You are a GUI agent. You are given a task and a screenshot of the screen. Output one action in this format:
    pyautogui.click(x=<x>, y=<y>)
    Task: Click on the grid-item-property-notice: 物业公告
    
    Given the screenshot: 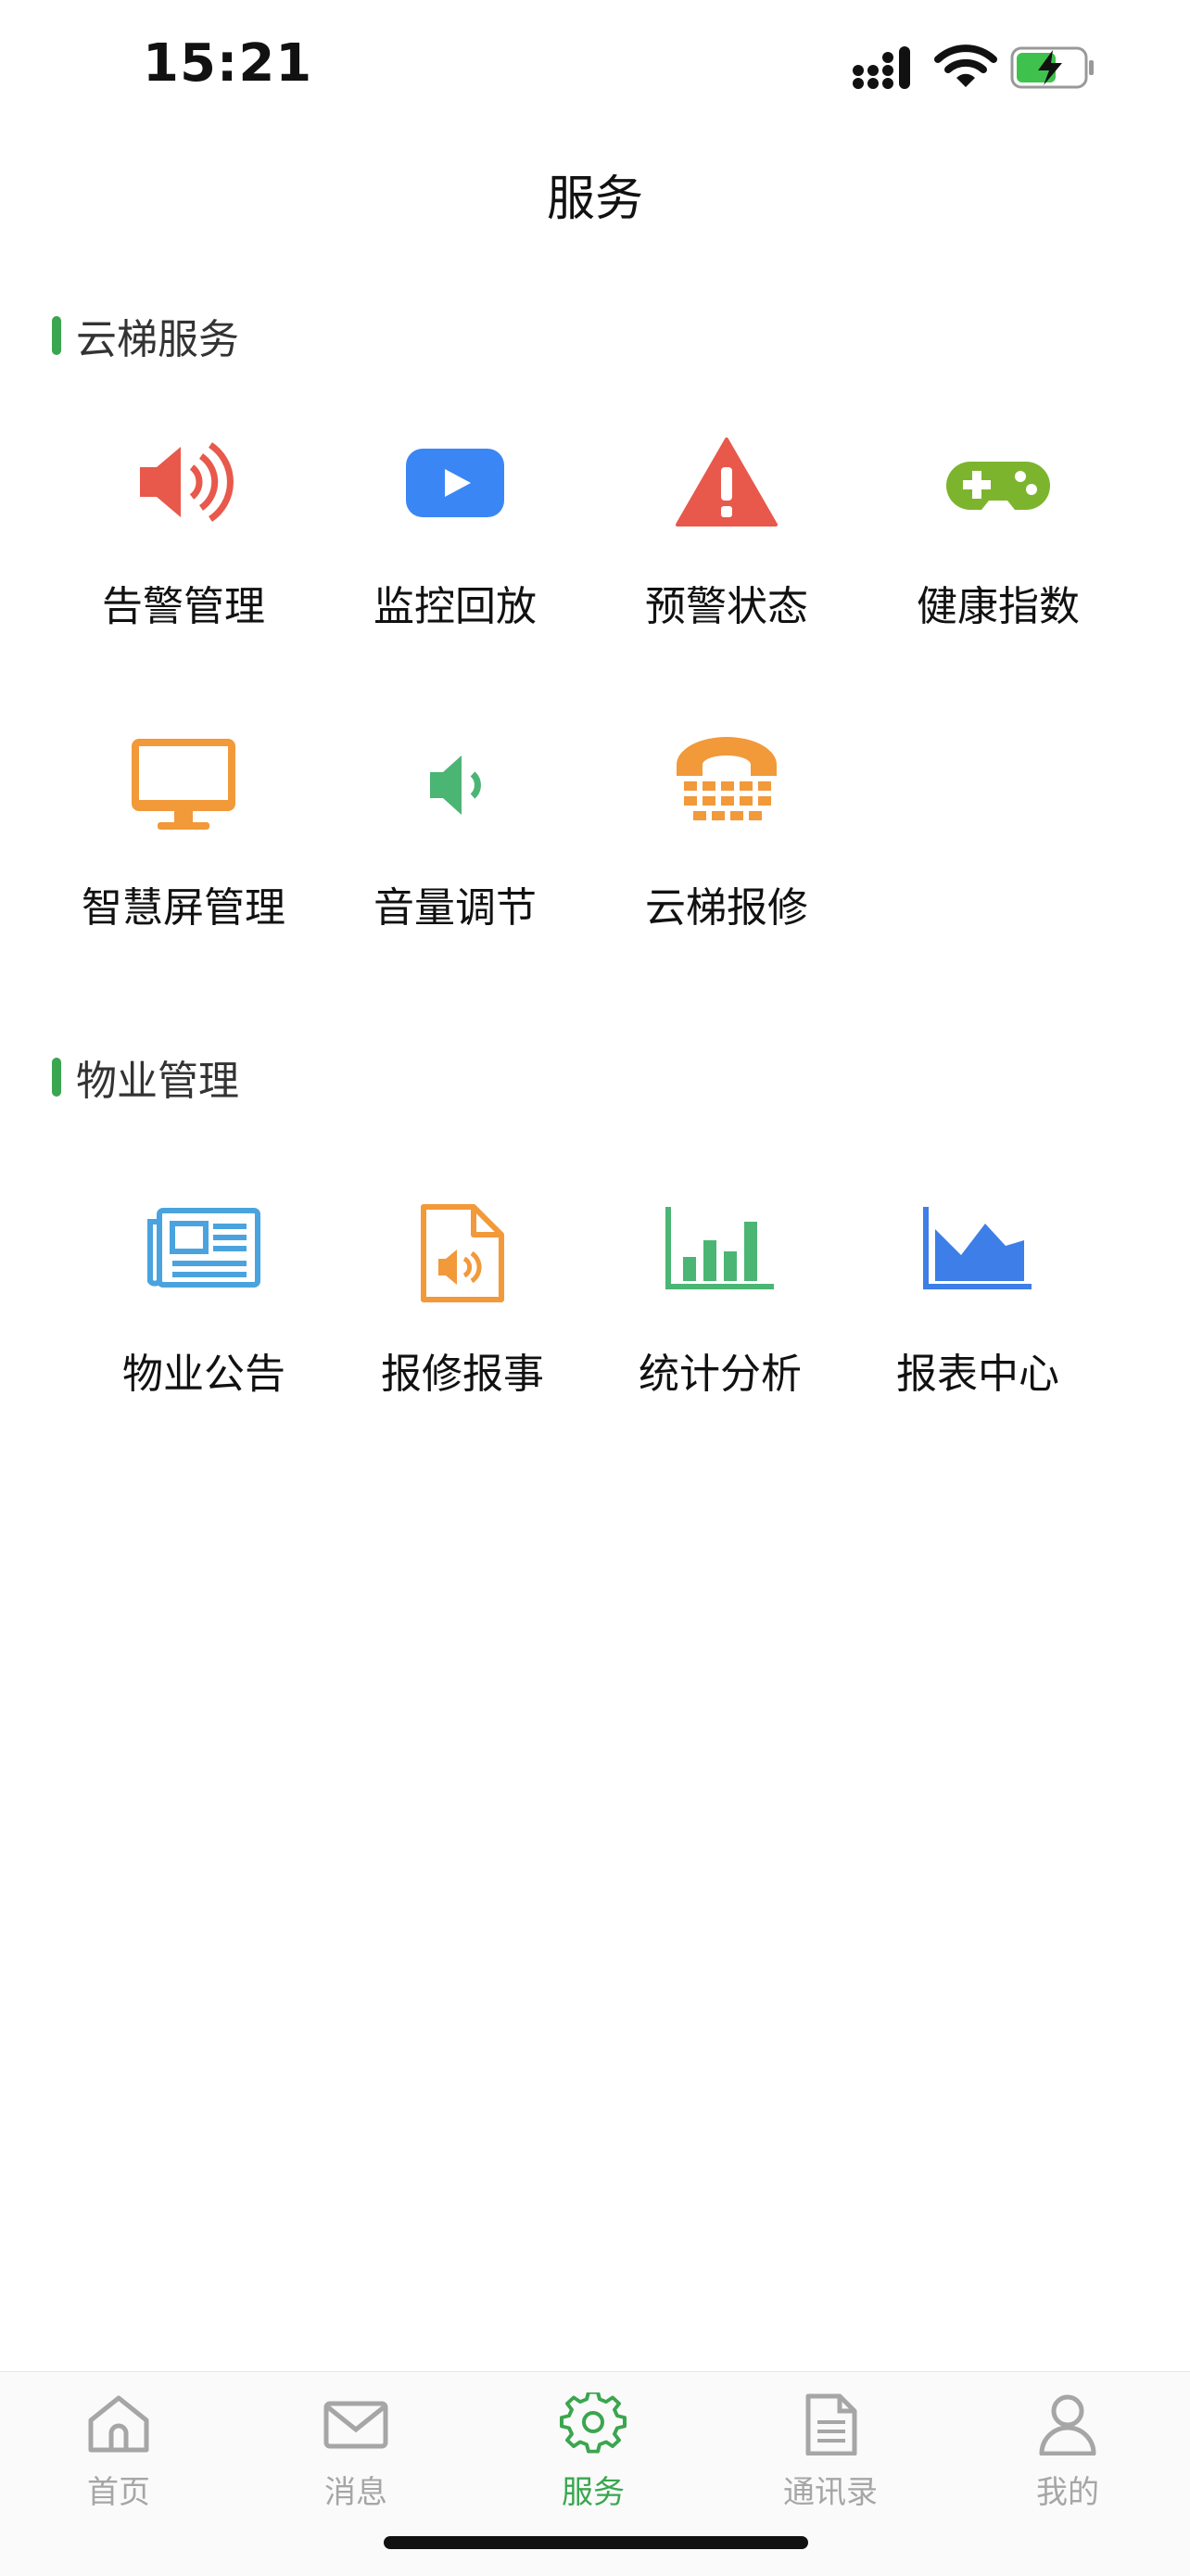 What is the action you would take?
    pyautogui.click(x=204, y=1323)
    